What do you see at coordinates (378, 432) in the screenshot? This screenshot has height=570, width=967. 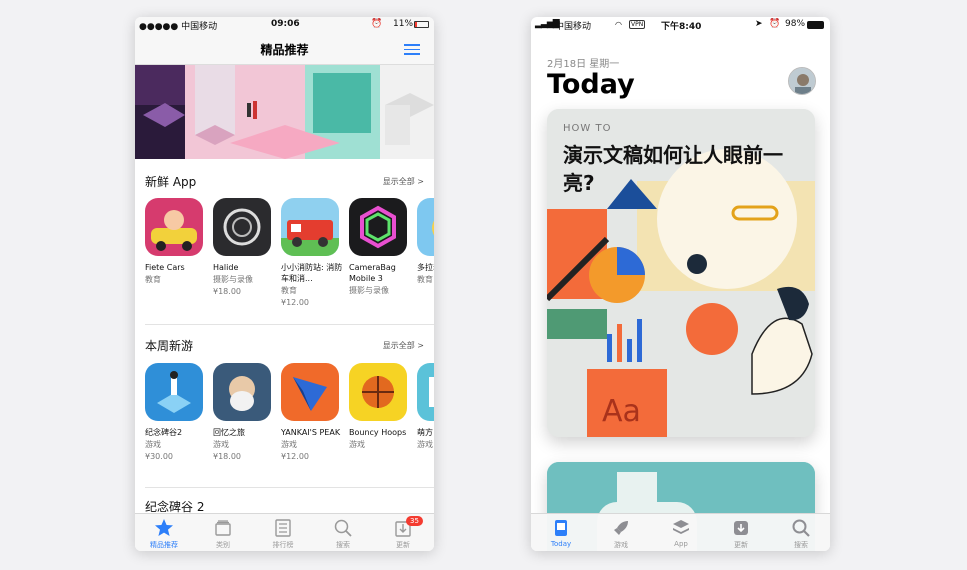 I see `app-name: Bouncy Hoops` at bounding box center [378, 432].